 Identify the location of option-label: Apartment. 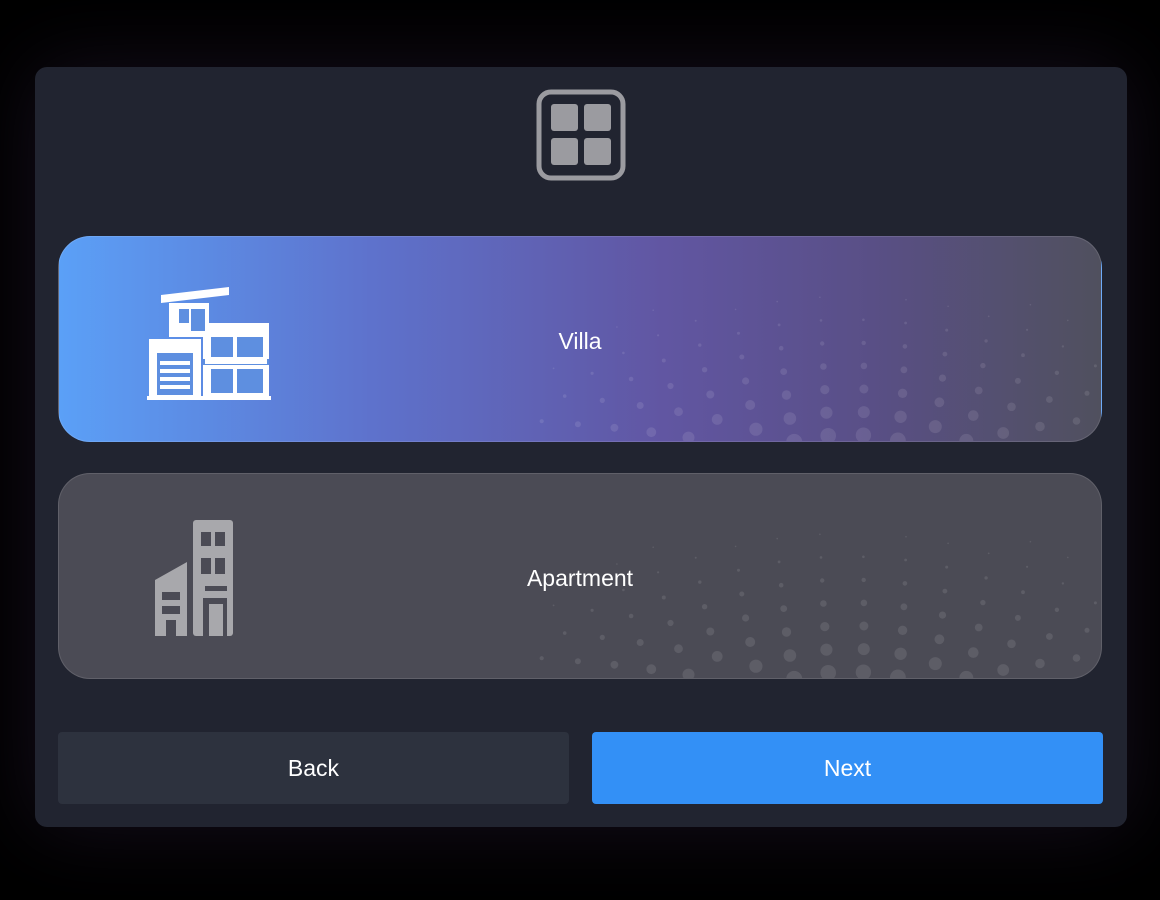
(580, 578).